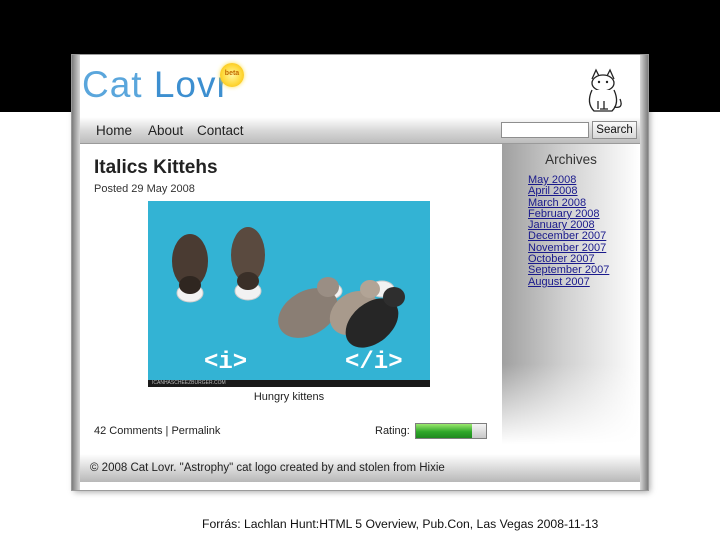 The image size is (720, 540). What do you see at coordinates (644, 272) in the screenshot?
I see `window-edge-right` at bounding box center [644, 272].